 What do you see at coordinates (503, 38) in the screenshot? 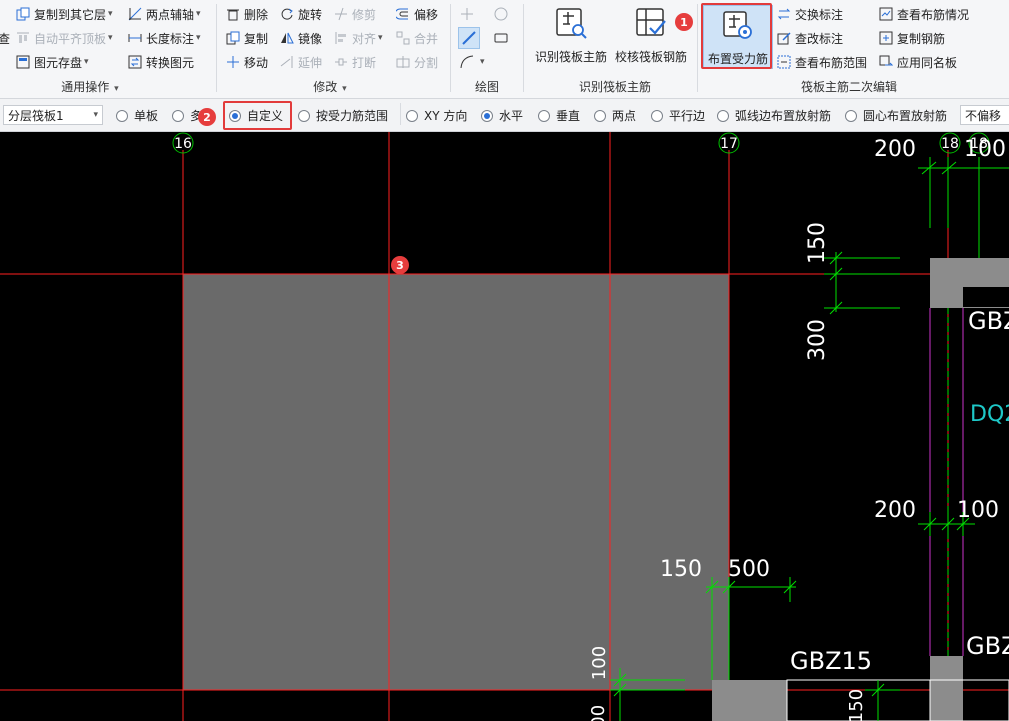
I see `rect-draw-button` at bounding box center [503, 38].